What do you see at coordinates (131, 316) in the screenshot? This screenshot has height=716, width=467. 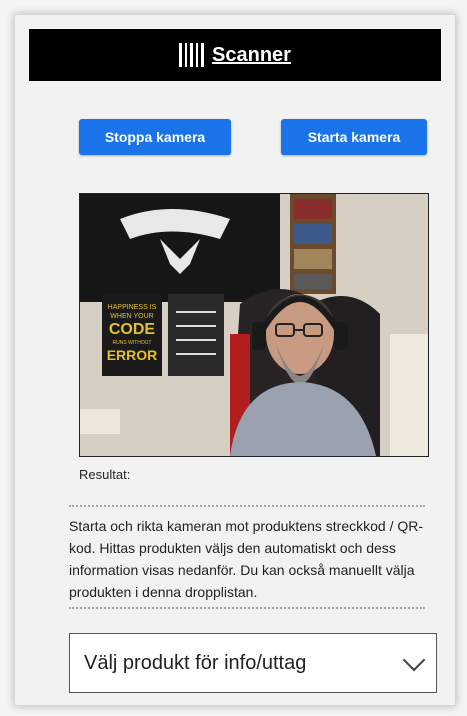 I see `poster-line-2: WHEN YOUR` at bounding box center [131, 316].